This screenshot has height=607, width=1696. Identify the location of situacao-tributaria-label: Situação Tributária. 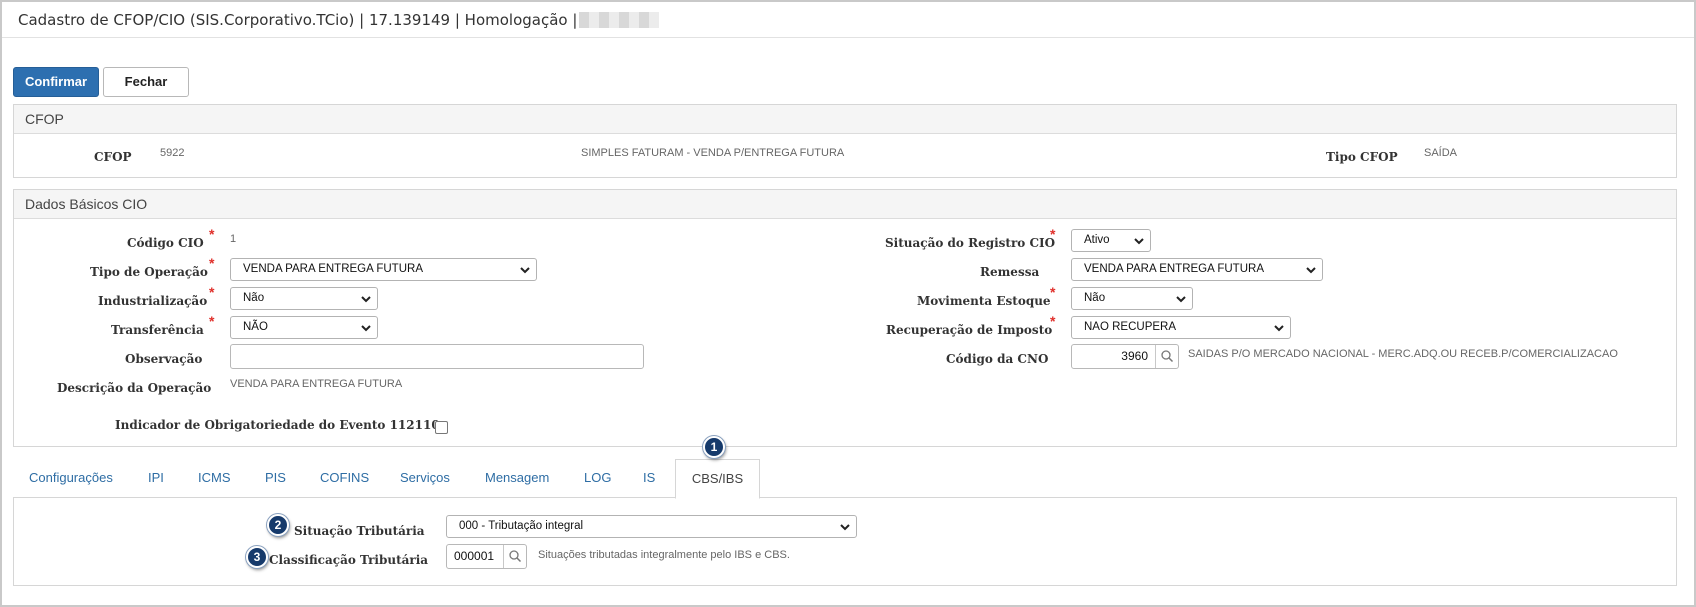
(359, 531).